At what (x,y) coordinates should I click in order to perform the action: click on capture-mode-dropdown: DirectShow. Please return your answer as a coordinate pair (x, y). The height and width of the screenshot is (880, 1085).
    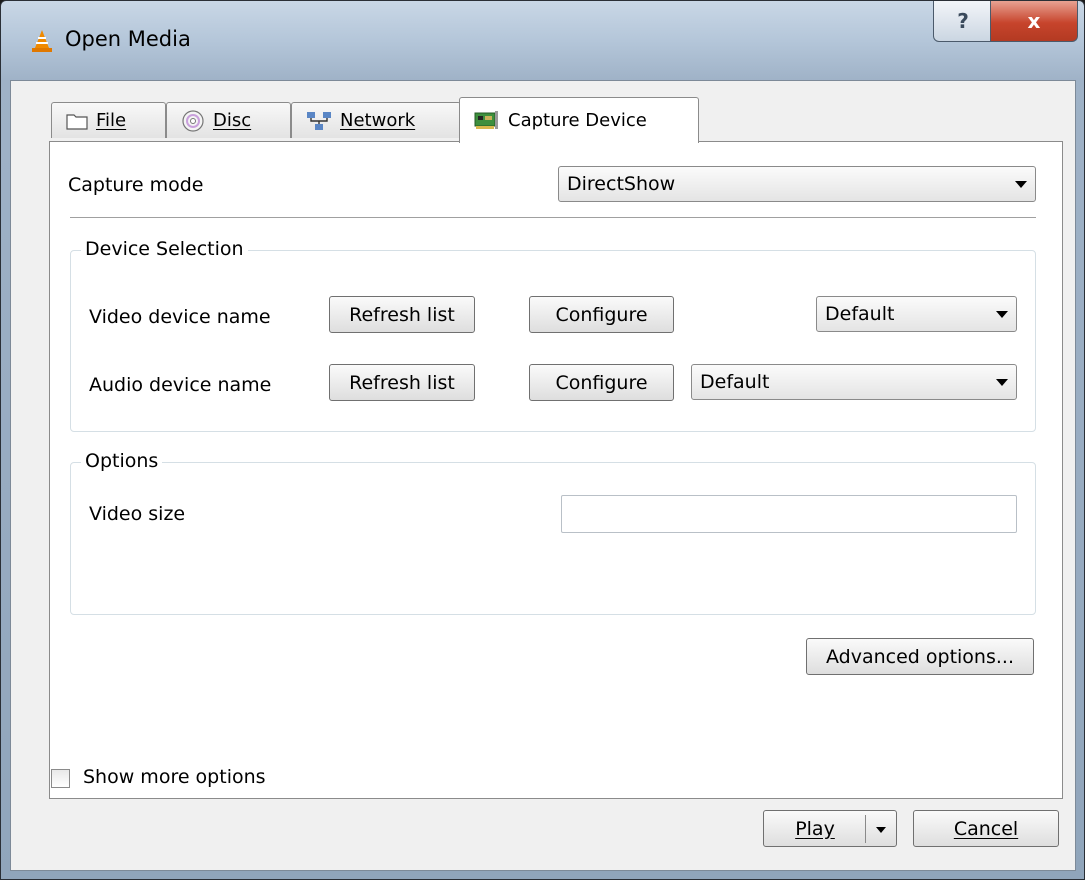
    Looking at the image, I should click on (797, 184).